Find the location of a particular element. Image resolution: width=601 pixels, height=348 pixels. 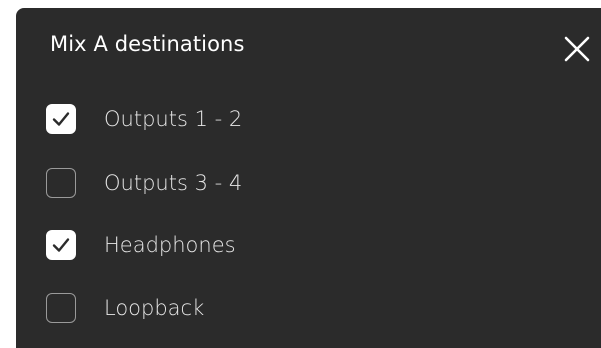

outputs-3-4-label: Outputs 3 - 4 is located at coordinates (173, 183).